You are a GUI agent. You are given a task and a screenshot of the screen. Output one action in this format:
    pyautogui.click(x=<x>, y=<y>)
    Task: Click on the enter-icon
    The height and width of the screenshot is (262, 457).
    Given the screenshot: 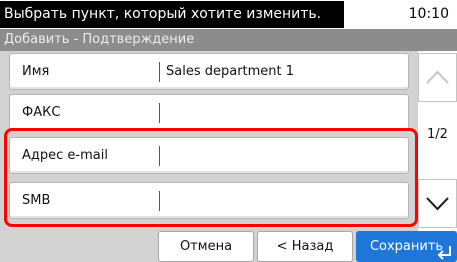 What is the action you would take?
    pyautogui.click(x=444, y=253)
    